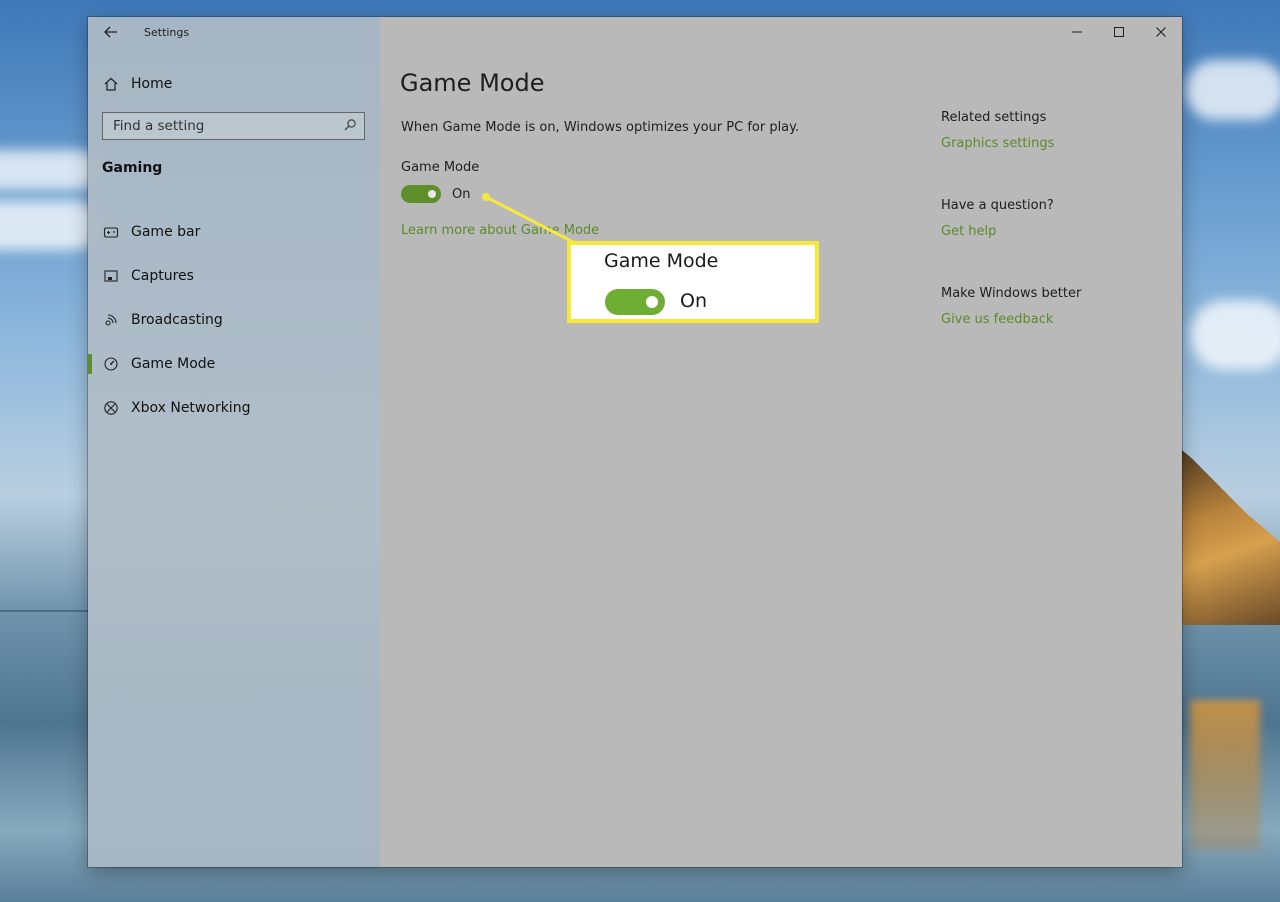  What do you see at coordinates (1077, 32) in the screenshot?
I see `minimize-button` at bounding box center [1077, 32].